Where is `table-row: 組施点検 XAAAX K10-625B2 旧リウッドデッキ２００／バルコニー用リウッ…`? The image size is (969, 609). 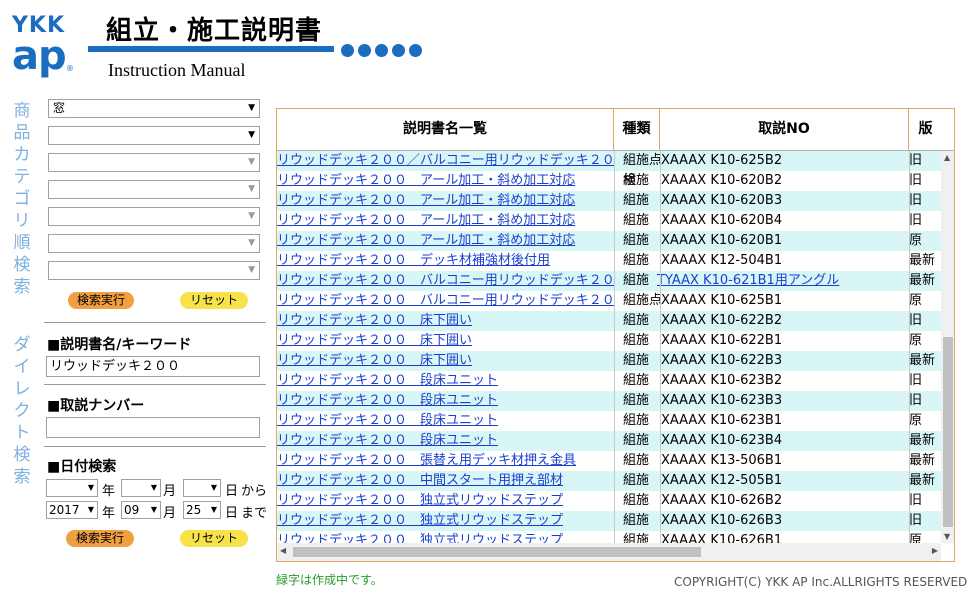 table-row: 組施点検 XAAAX K10-625B2 旧リウッドデッキ２００／バルコニー用リウッ… is located at coordinates (609, 169).